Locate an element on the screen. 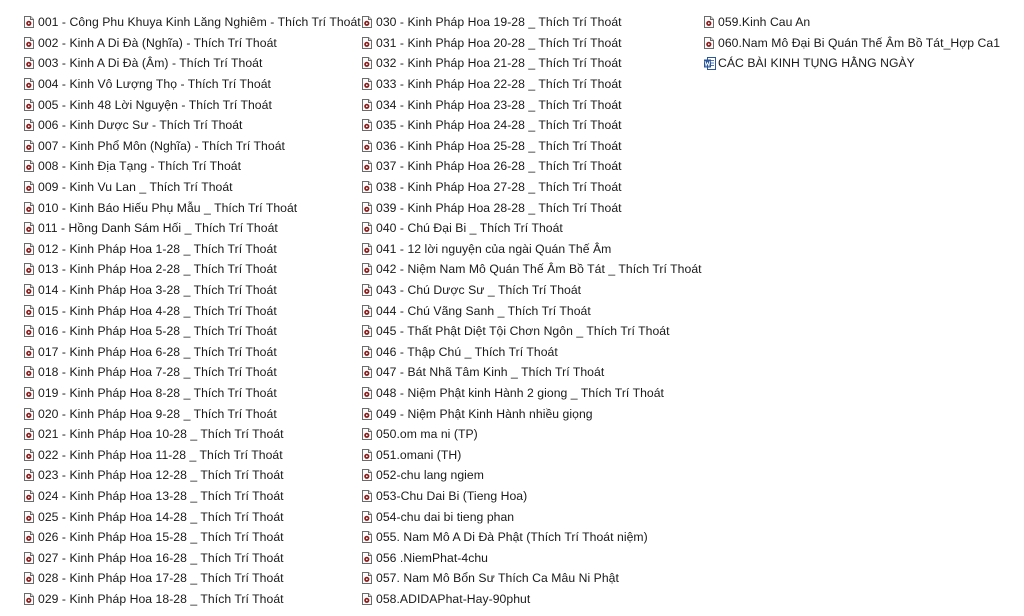  file-item: CÁC BÀI KINH TỤNG HẰNG NGÀY is located at coordinates (852, 63).